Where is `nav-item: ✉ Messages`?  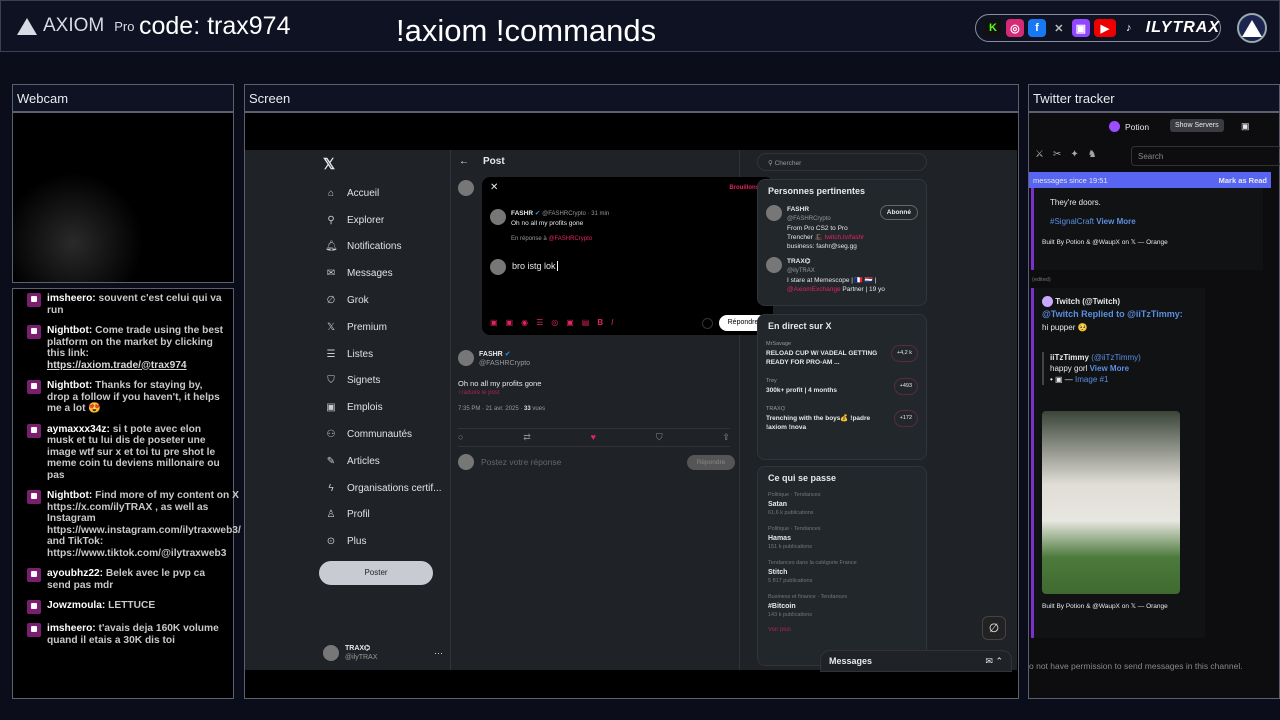
nav-item: ✉ Messages is located at coordinates (383, 273).